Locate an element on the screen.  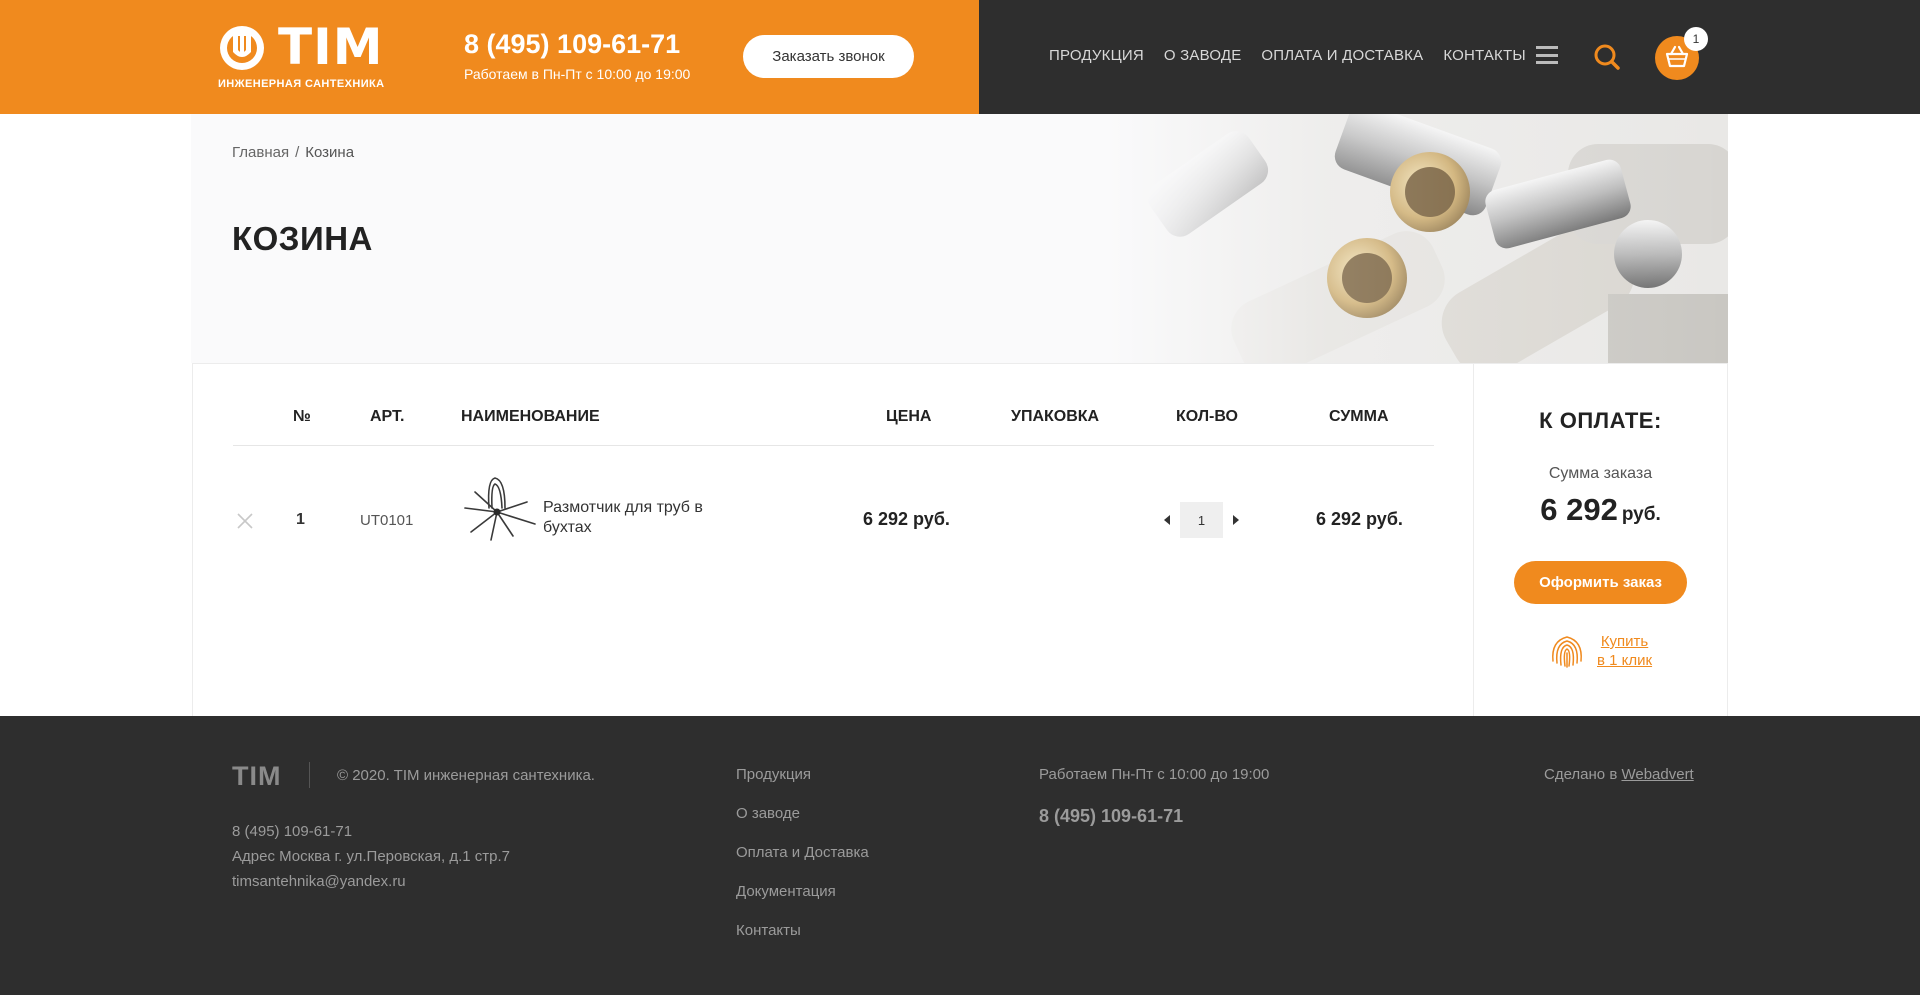
request-call-button: Заказать звонок is located at coordinates (828, 56).